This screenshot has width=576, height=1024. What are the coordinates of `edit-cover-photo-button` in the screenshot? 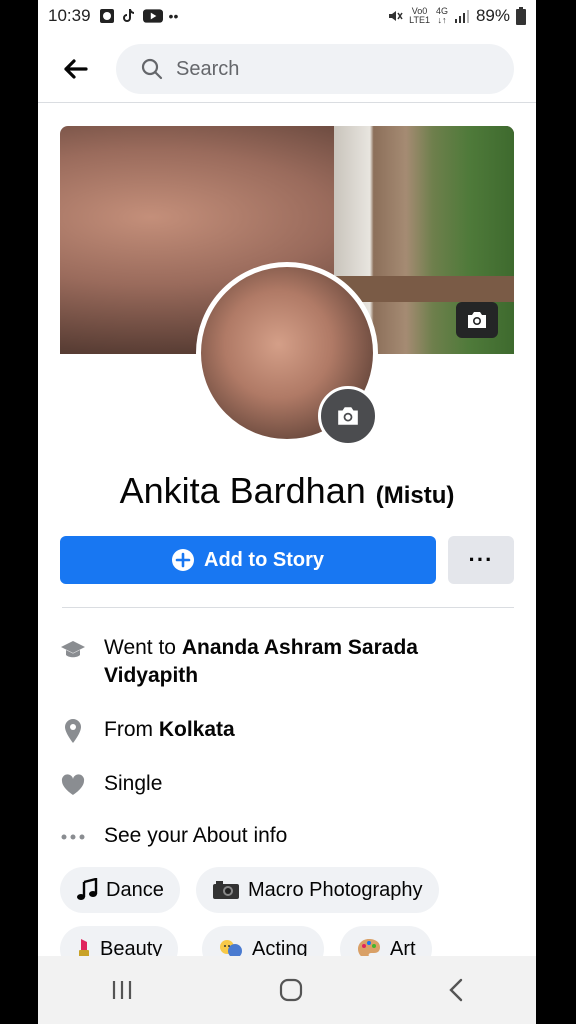 It's located at (477, 320).